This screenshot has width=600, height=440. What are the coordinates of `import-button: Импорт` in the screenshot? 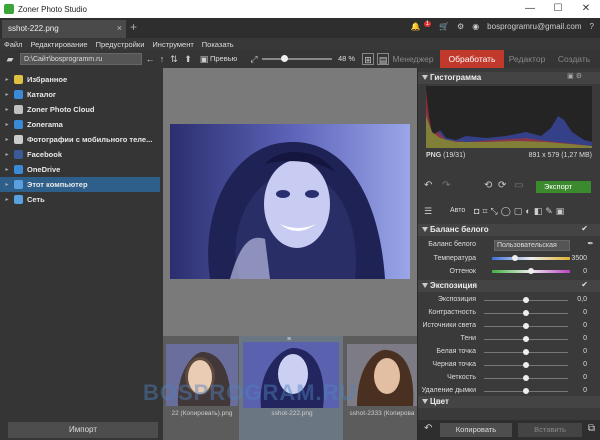 It's located at (83, 430).